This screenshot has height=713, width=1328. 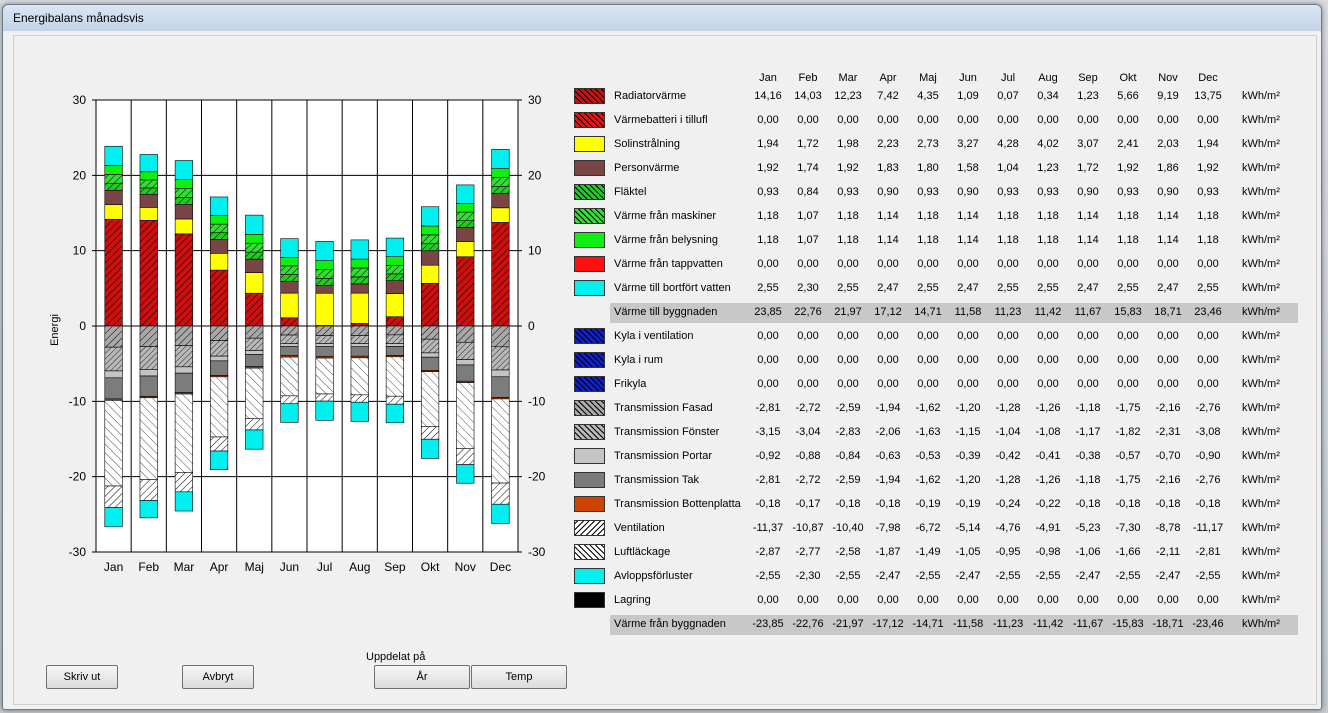 I want to click on table-cell: -2,58, so click(x=848, y=552).